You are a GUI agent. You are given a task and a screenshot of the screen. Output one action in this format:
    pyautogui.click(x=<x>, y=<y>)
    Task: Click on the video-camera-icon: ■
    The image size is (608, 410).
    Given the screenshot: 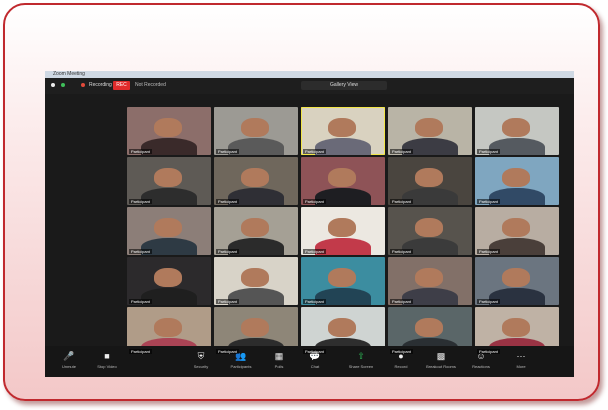 What is the action you would take?
    pyautogui.click(x=107, y=356)
    